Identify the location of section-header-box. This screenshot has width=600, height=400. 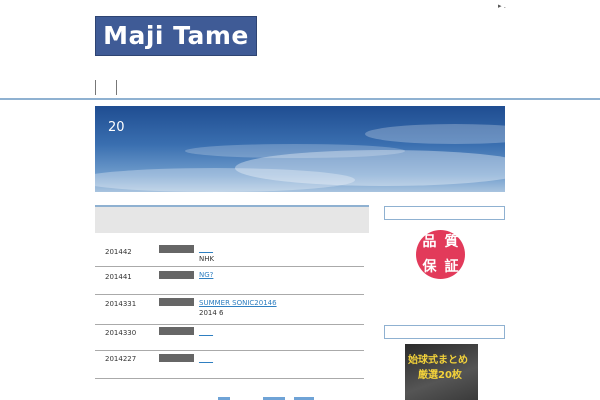
(232, 219).